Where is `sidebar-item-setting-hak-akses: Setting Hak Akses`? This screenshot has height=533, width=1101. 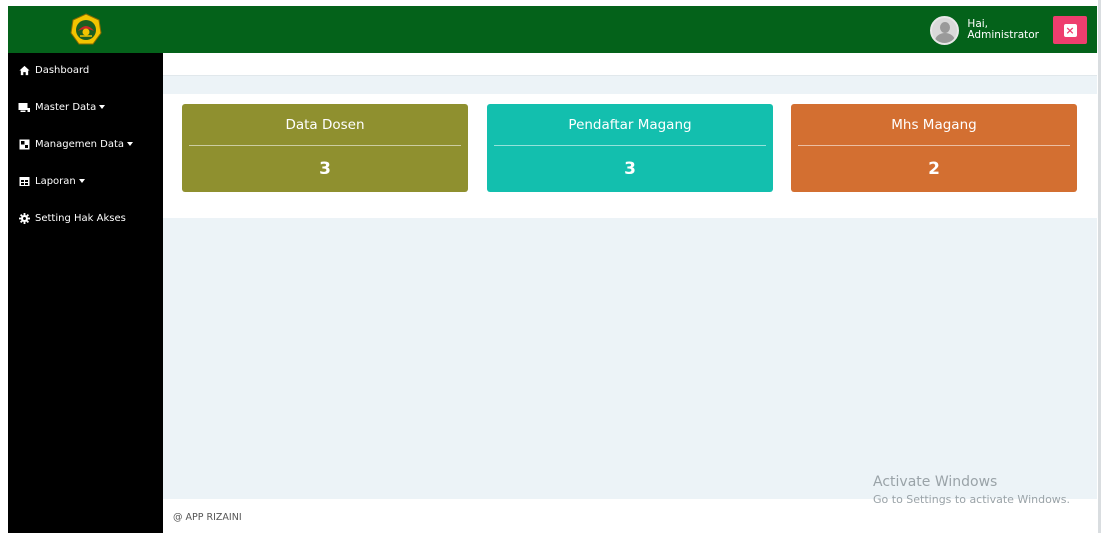 sidebar-item-setting-hak-akses: Setting Hak Akses is located at coordinates (85, 218).